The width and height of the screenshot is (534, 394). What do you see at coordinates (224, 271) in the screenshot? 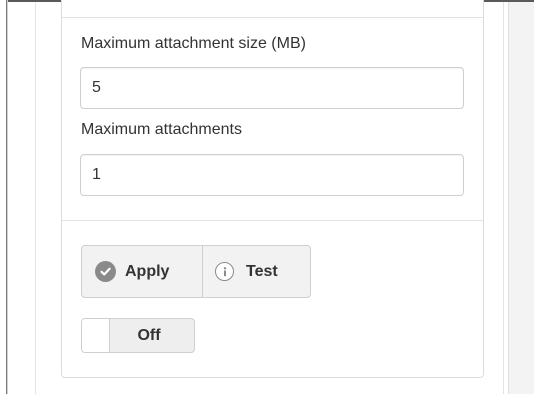
I see `info-circle-icon` at bounding box center [224, 271].